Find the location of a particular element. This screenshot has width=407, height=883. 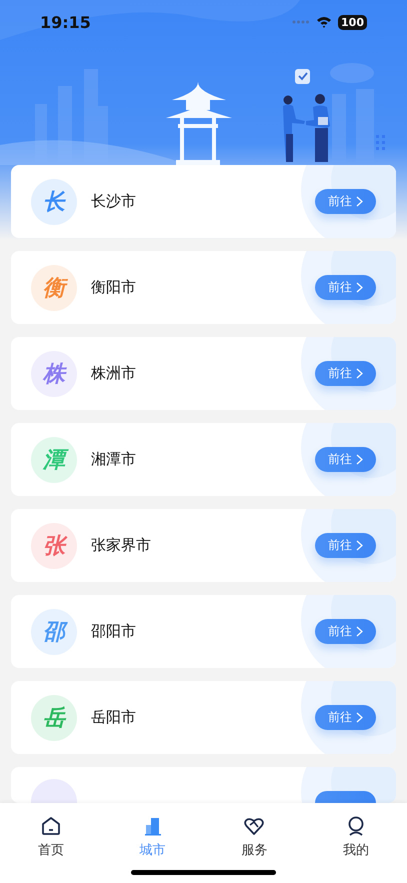

city-name: 株洲市 is located at coordinates (114, 373).